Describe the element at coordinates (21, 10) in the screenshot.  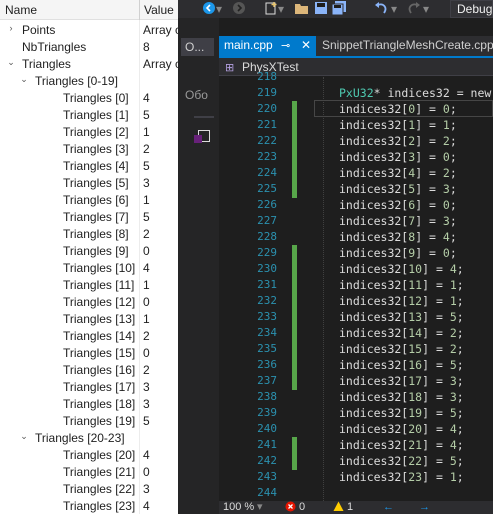
I see `column-header-name: Name` at that location.